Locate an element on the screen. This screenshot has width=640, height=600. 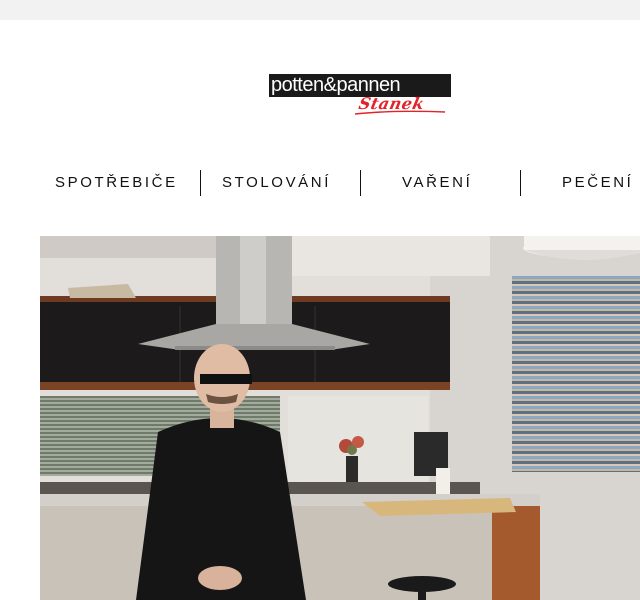
nav-item-peceni: PEČENÍ is located at coordinates (597, 183).